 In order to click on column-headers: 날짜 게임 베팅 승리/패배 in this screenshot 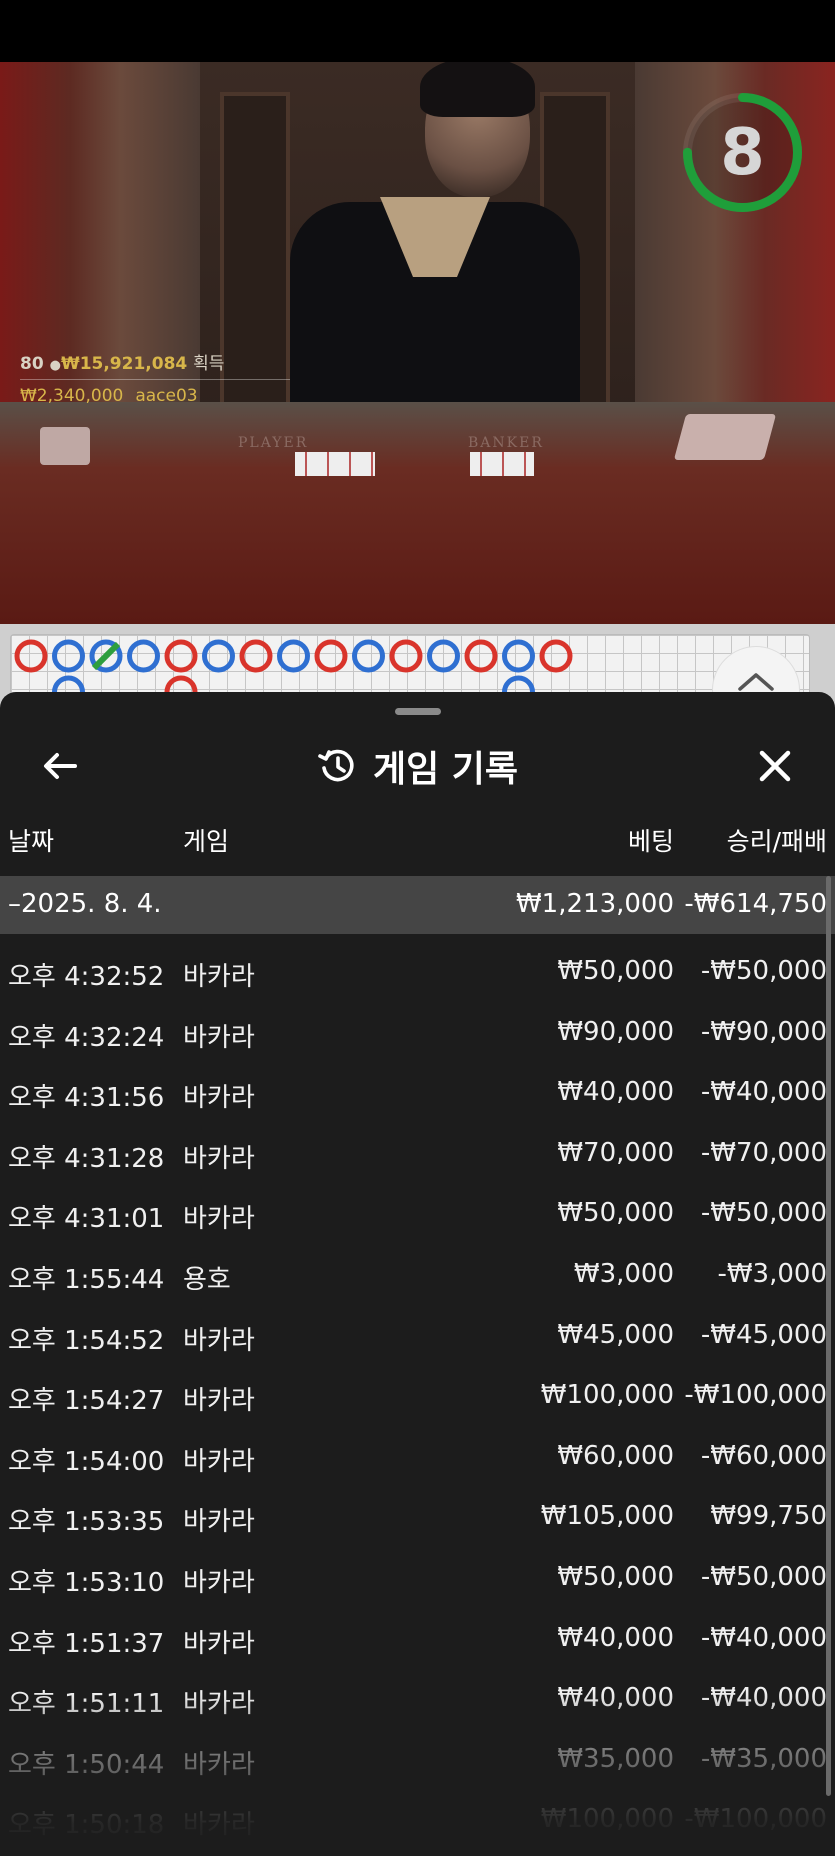, I will do `click(417, 840)`.